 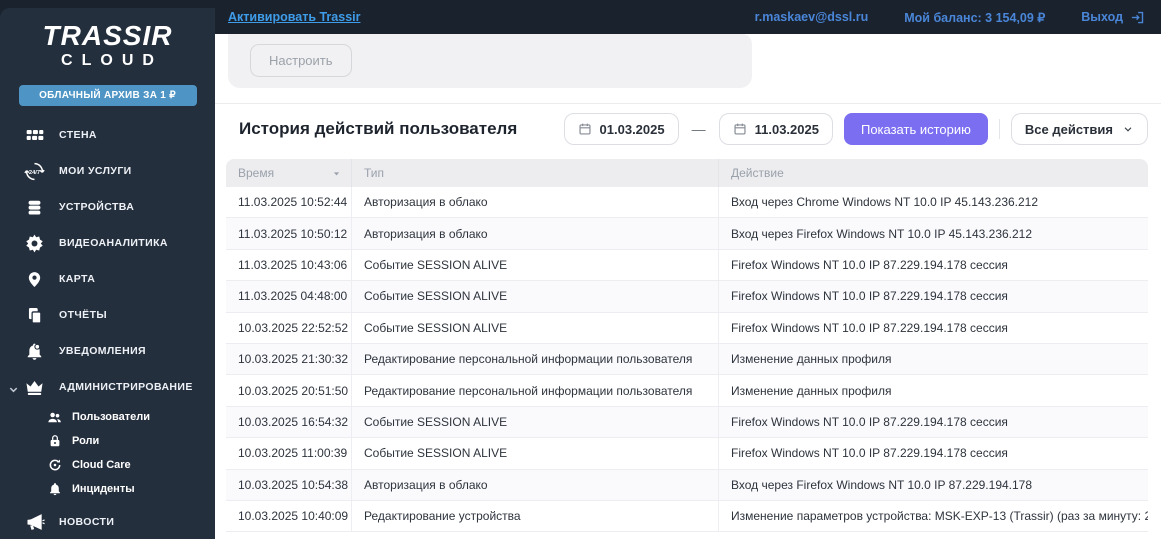 What do you see at coordinates (1079, 129) in the screenshot?
I see `actions-filter-dropdown: Все действия` at bounding box center [1079, 129].